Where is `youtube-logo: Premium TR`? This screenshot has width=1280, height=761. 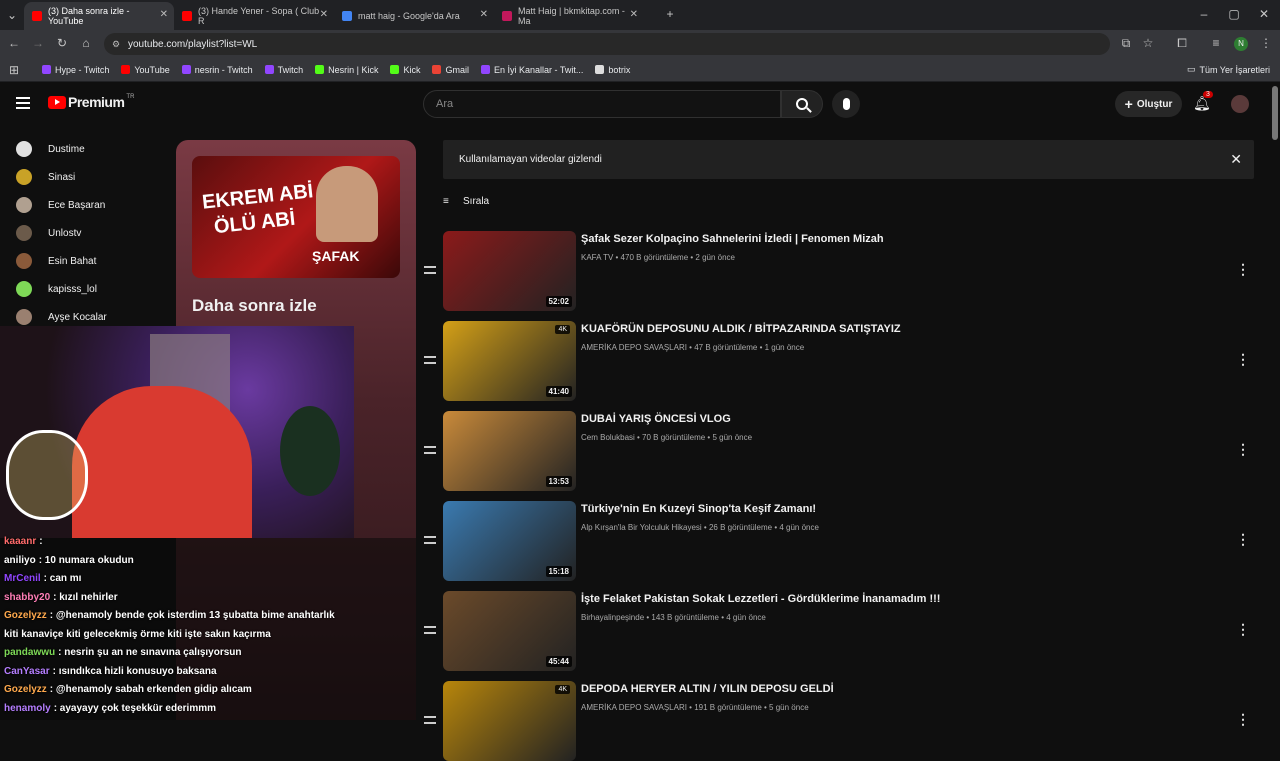
youtube-logo: Premium TR is located at coordinates (91, 102).